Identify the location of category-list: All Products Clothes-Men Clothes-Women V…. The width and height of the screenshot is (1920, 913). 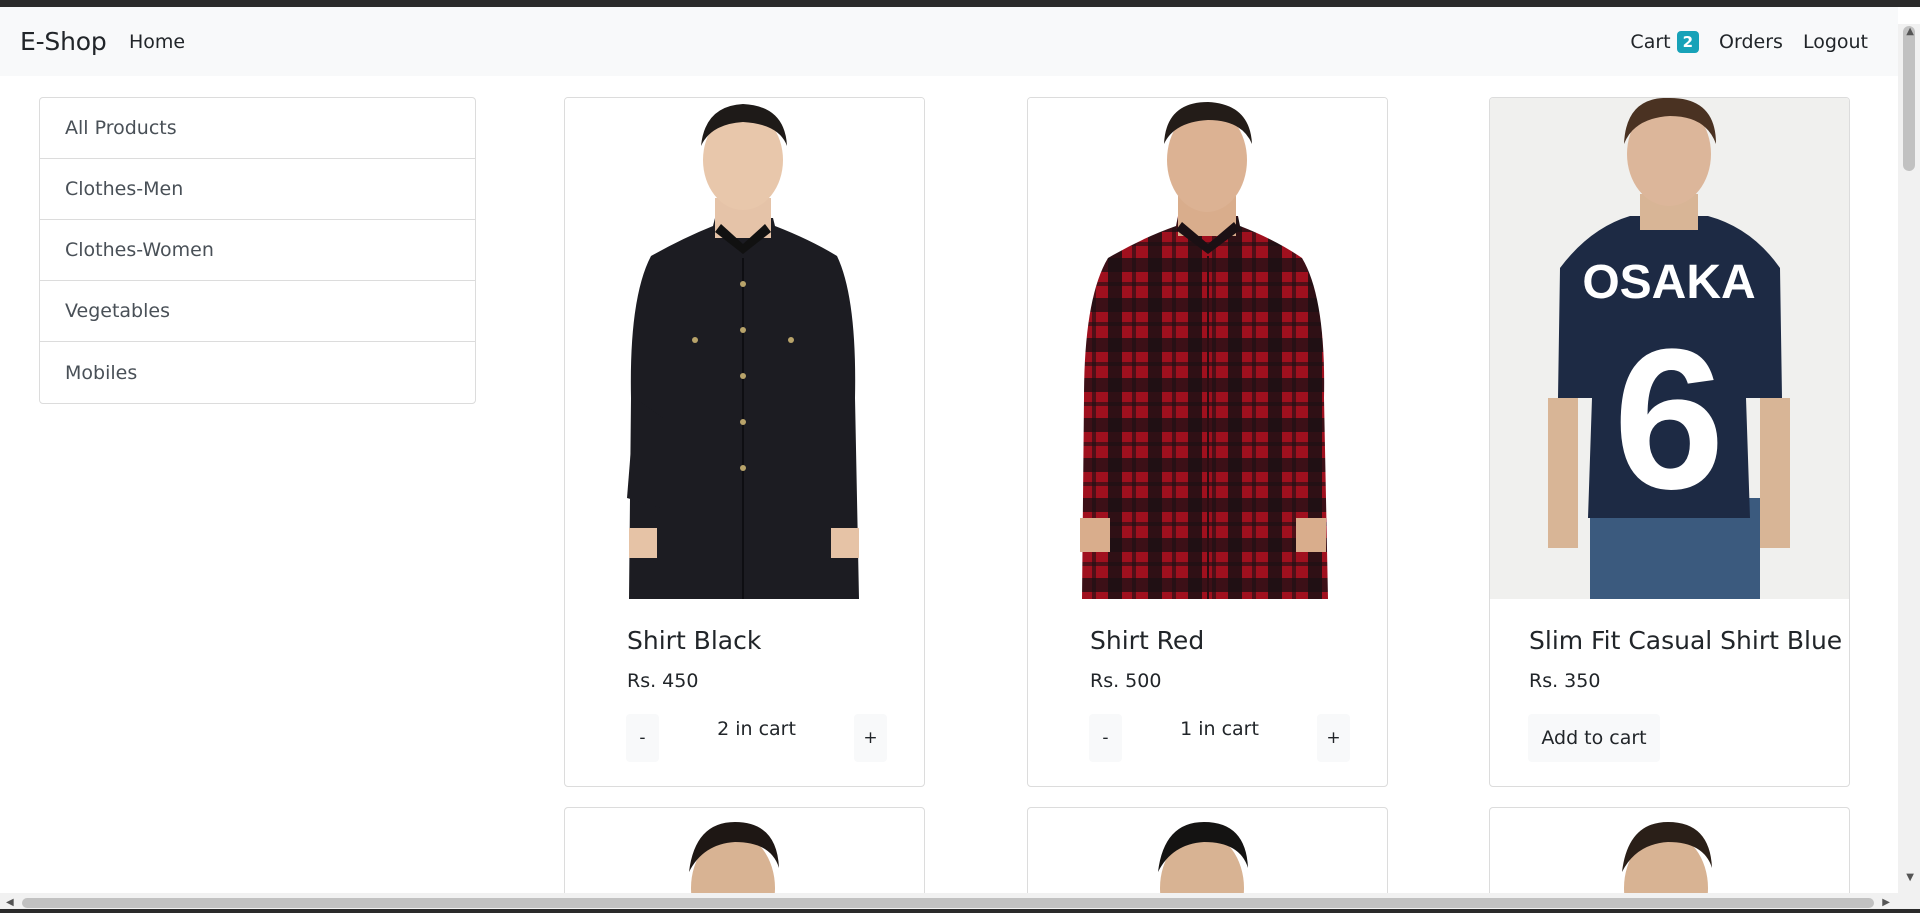
(257, 250).